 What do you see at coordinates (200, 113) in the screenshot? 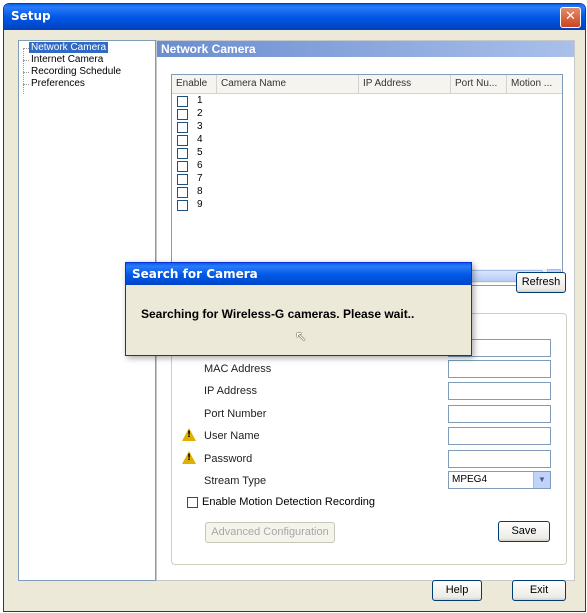
I see `camera-number: 2` at bounding box center [200, 113].